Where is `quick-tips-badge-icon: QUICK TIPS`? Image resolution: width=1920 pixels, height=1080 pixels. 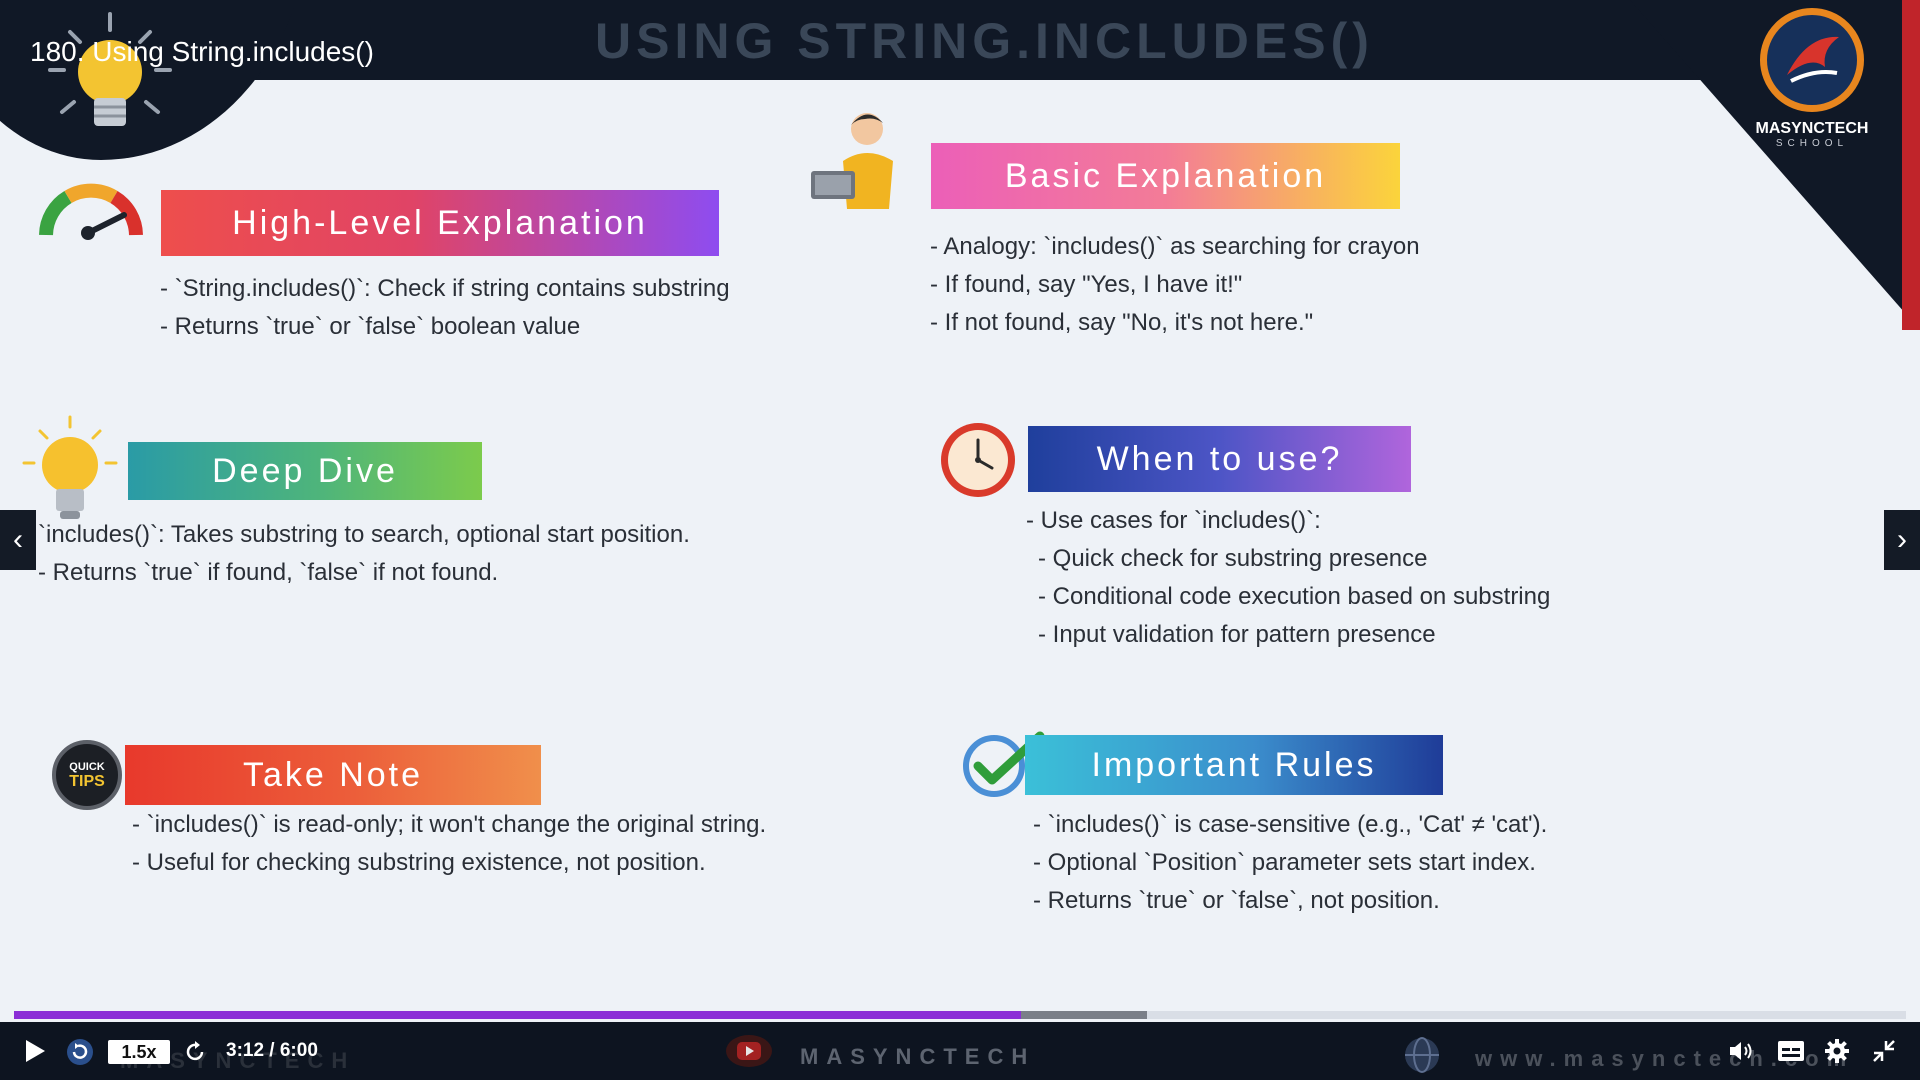
quick-tips-badge-icon: QUICK TIPS is located at coordinates (87, 775).